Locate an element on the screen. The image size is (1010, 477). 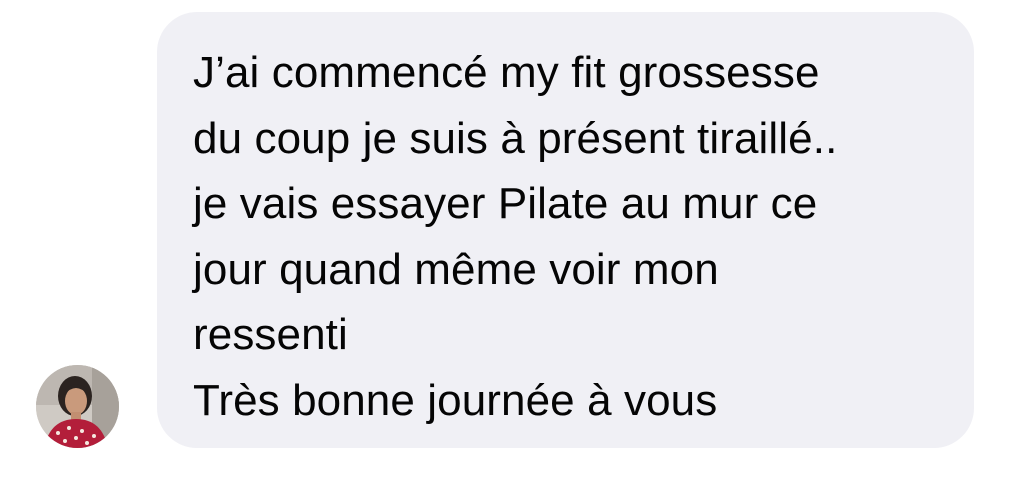
message-line: jour quand même voir mon is located at coordinates (456, 269).